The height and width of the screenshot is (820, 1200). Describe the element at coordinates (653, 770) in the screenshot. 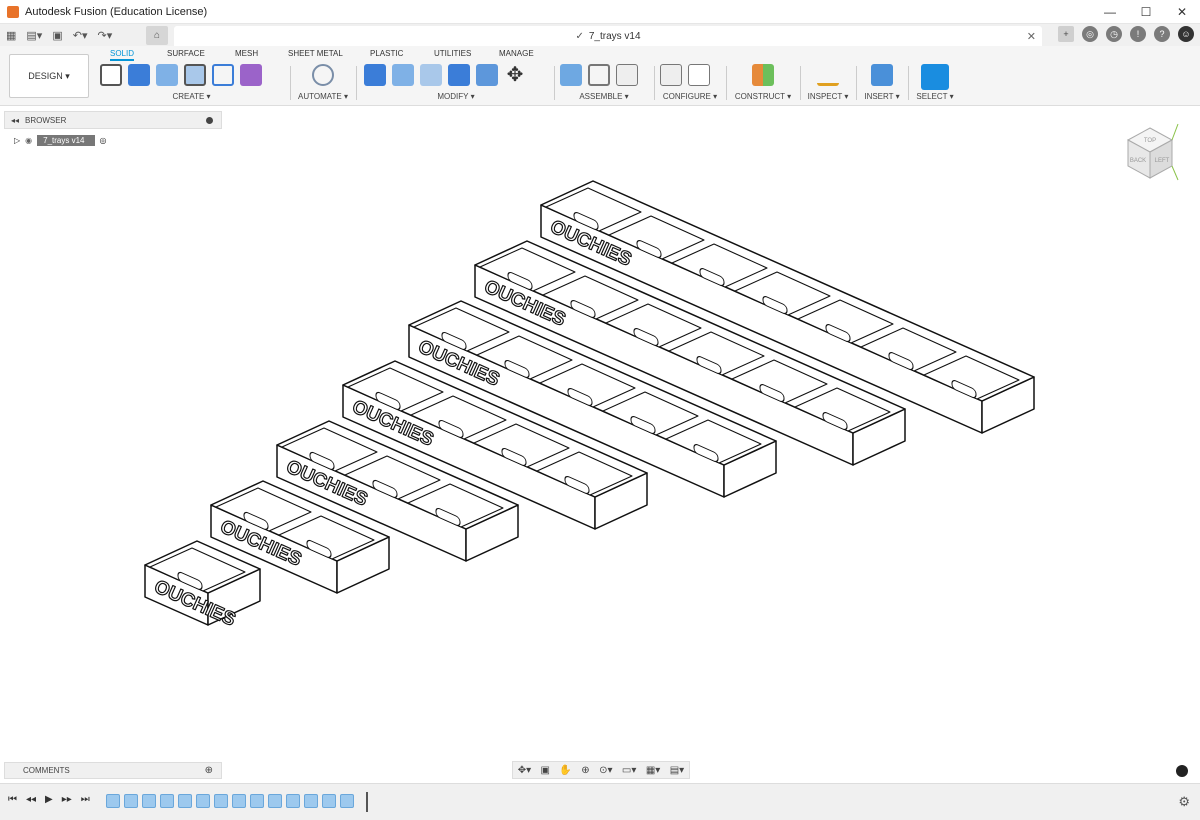

I see `grid-settings-icon: ▦▾` at that location.